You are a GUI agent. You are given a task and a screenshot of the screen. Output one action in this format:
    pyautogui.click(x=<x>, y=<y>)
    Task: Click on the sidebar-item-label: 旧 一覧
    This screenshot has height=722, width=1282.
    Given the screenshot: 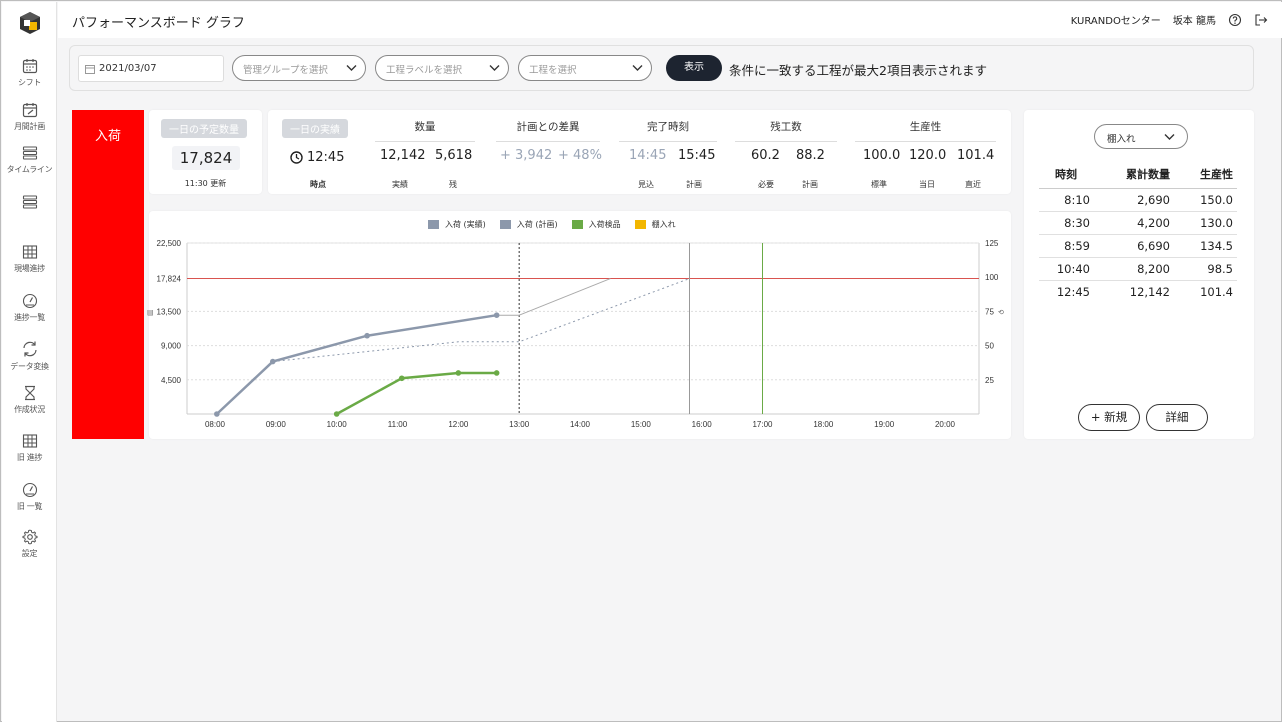 What is the action you would take?
    pyautogui.click(x=29, y=506)
    